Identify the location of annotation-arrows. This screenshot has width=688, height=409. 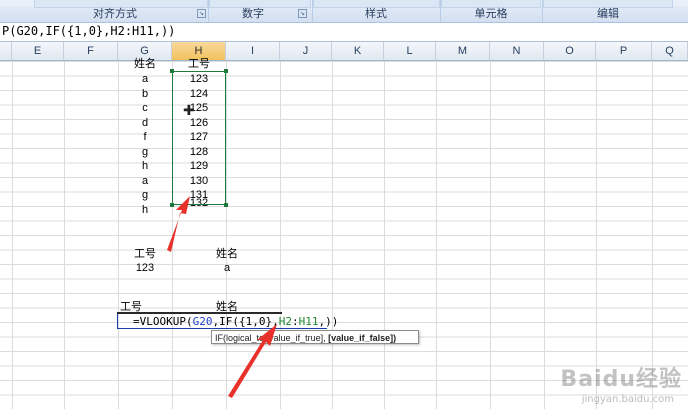
(222, 297).